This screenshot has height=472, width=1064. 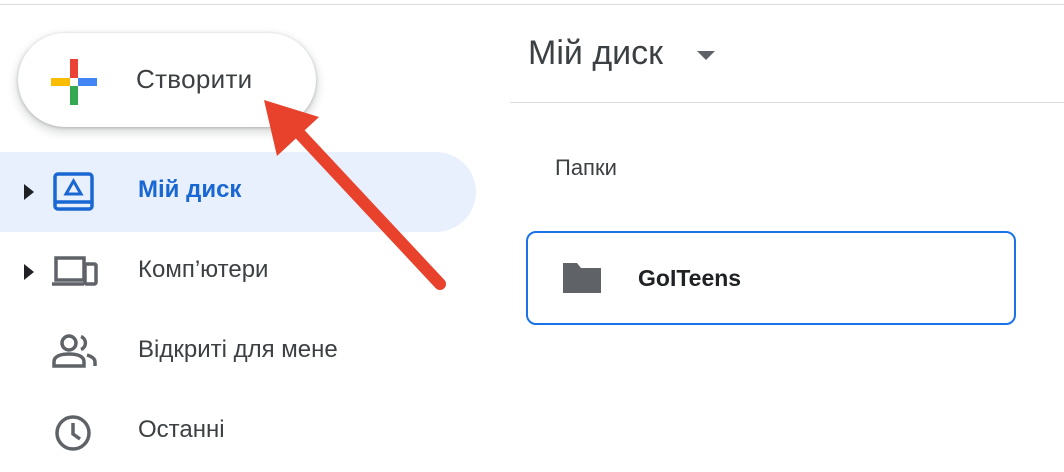 What do you see at coordinates (74, 351) in the screenshot?
I see `shared-people-icon` at bounding box center [74, 351].